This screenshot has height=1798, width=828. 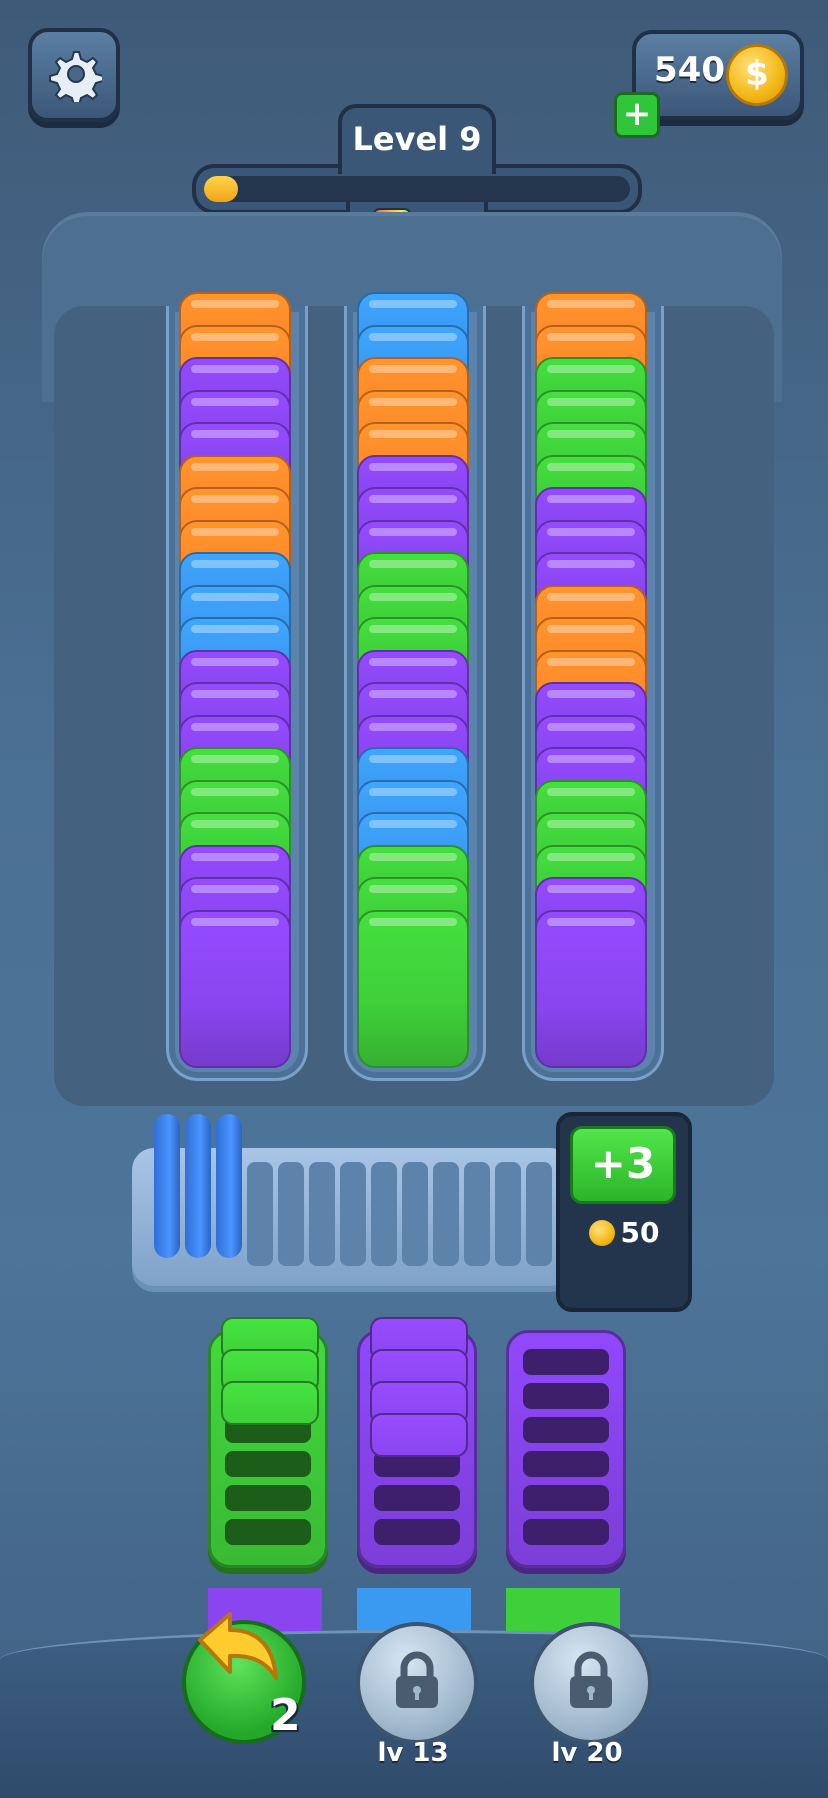 I want to click on conveyor-belt, so click(x=352, y=1200).